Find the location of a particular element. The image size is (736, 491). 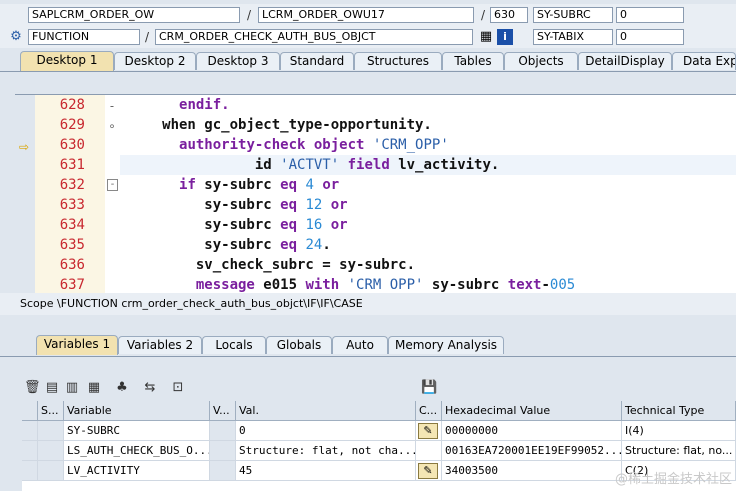

code-line-635: sy-subrc eq 24. is located at coordinates (225, 245).